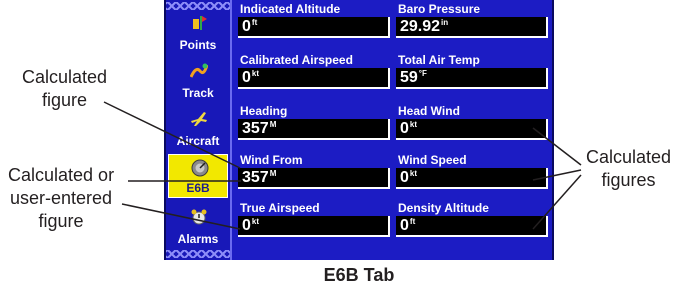  I want to click on tab-strip-bottom-border, so click(198, 254).